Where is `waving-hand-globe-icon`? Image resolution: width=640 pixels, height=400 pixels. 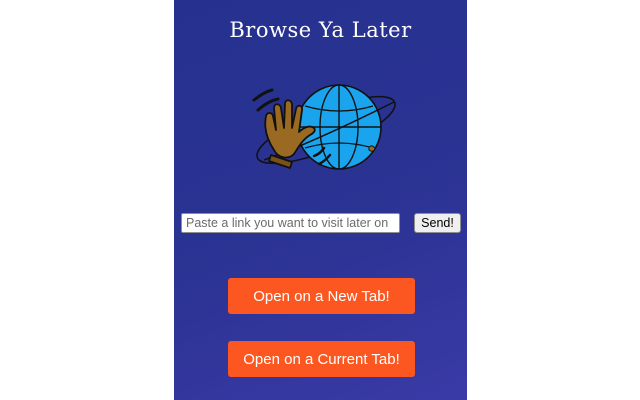 waving-hand-globe-icon is located at coordinates (324, 127).